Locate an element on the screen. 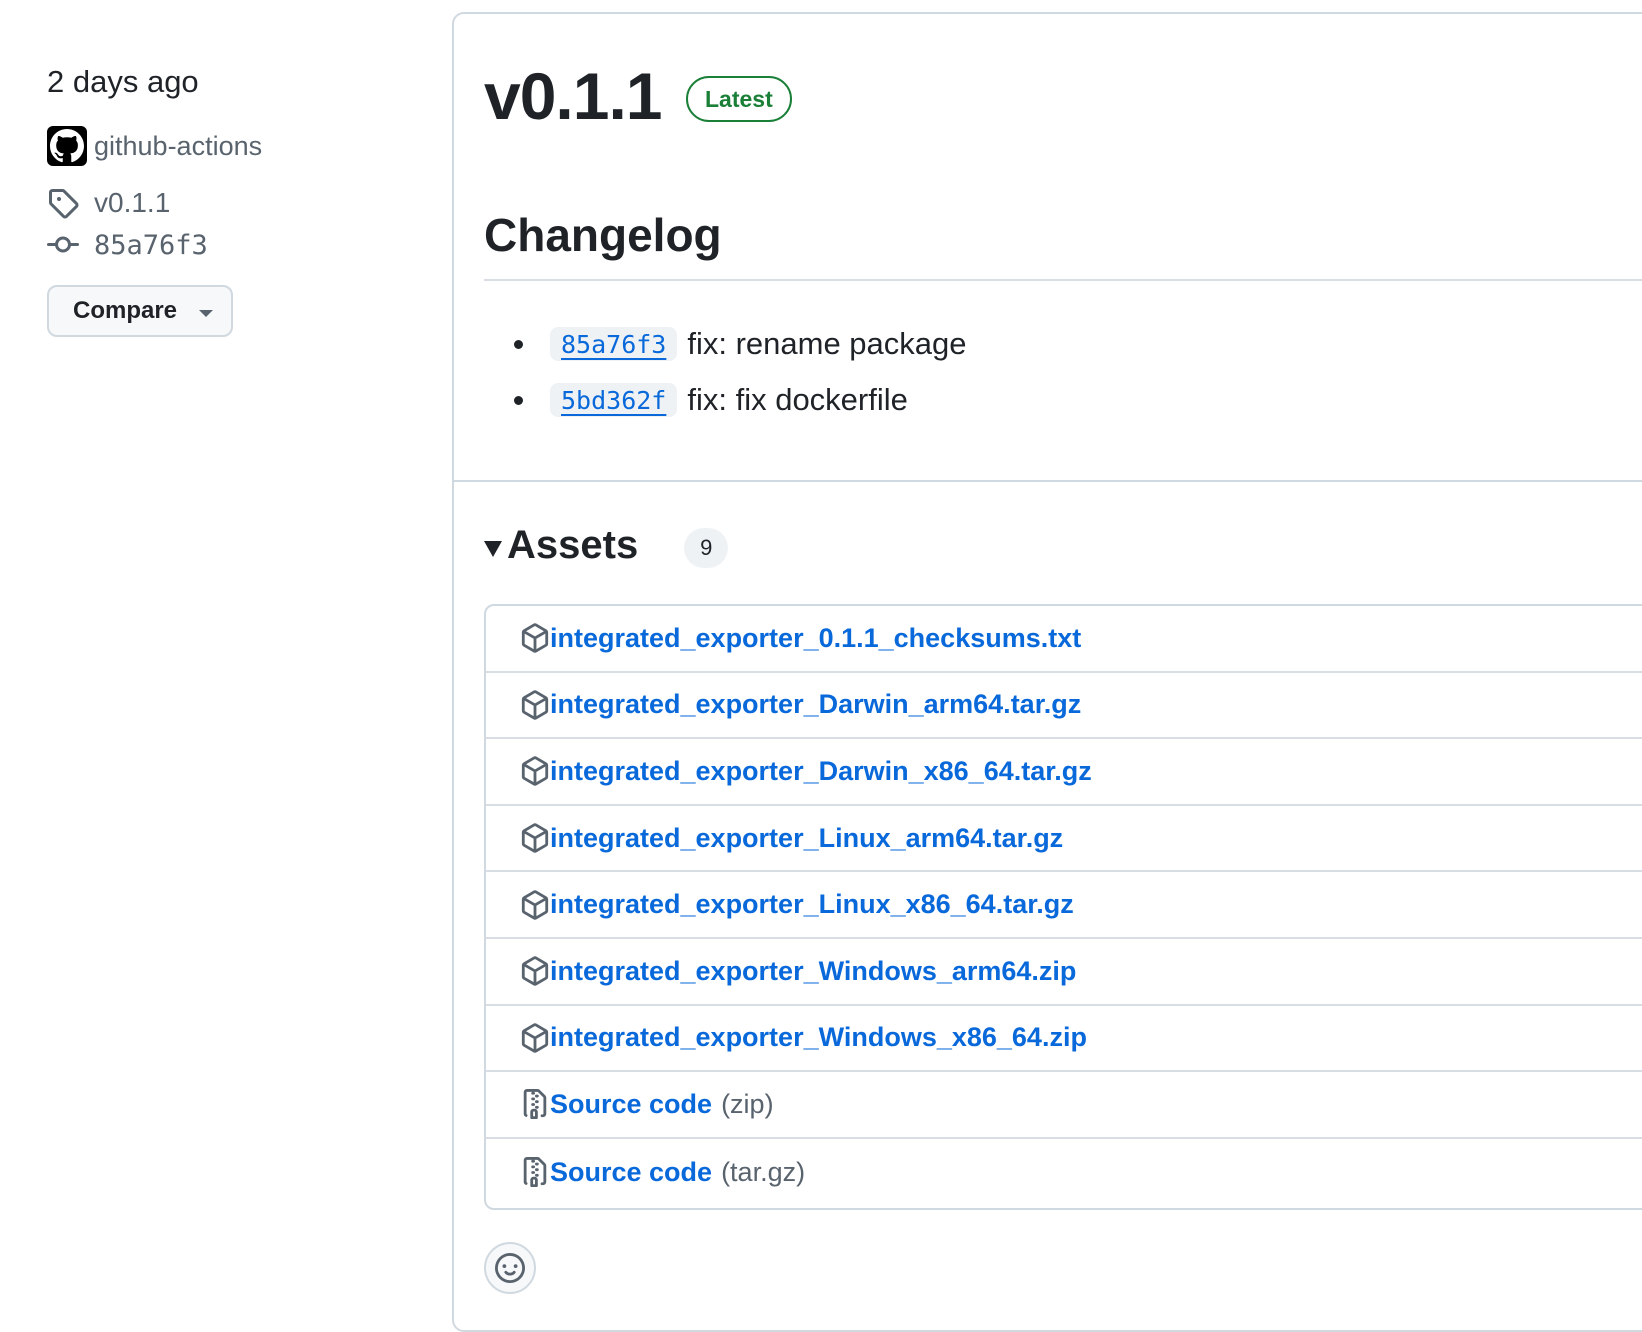  asset-download-link: integrated_exporter_Darwin_arm64.tar.gz is located at coordinates (815, 704).